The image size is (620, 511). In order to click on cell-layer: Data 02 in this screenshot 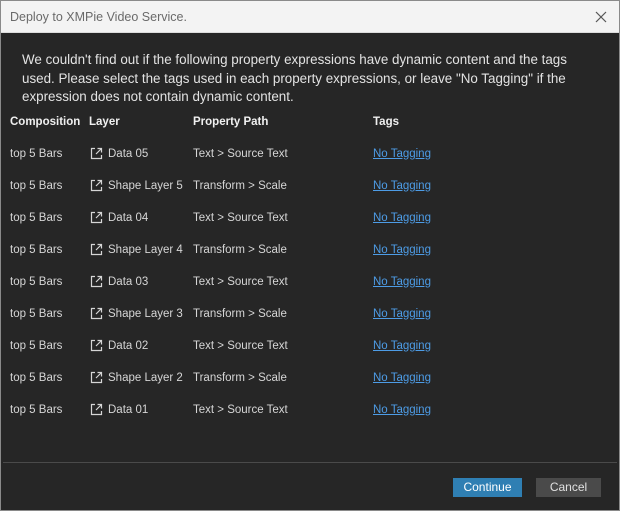, I will do `click(119, 345)`.